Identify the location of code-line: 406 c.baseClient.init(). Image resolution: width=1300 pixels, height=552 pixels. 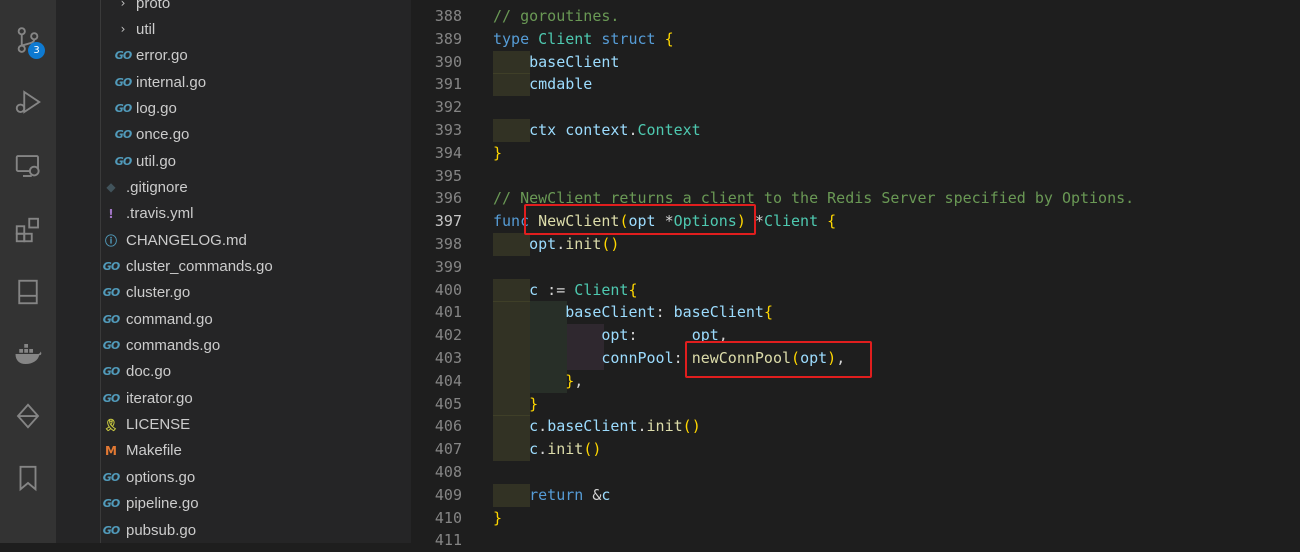
(855, 427).